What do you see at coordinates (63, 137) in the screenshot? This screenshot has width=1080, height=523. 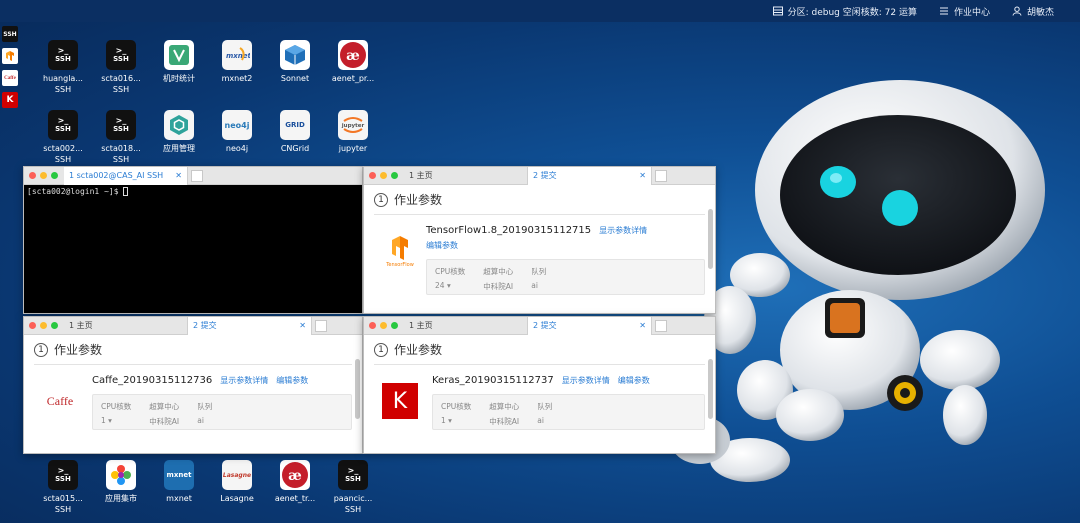 I see `desktop-icon-scta002-ssh: >_ SSH scta002... SSH` at bounding box center [63, 137].